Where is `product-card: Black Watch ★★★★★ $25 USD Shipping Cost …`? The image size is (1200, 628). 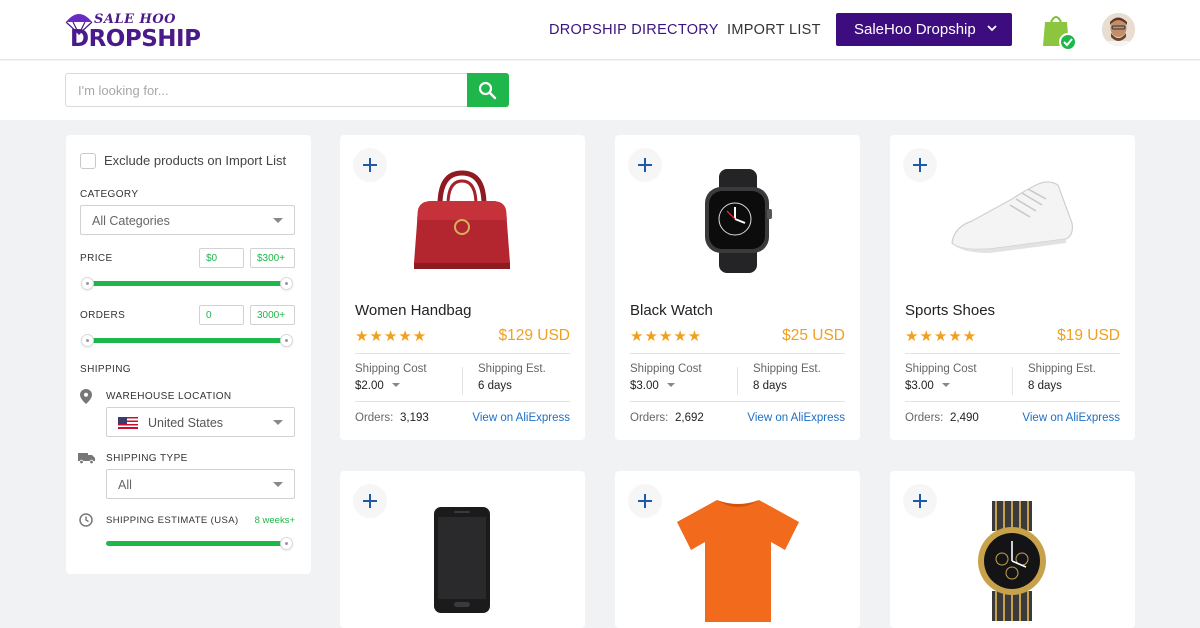 product-card: Black Watch ★★★★★ $25 USD Shipping Cost … is located at coordinates (737, 287).